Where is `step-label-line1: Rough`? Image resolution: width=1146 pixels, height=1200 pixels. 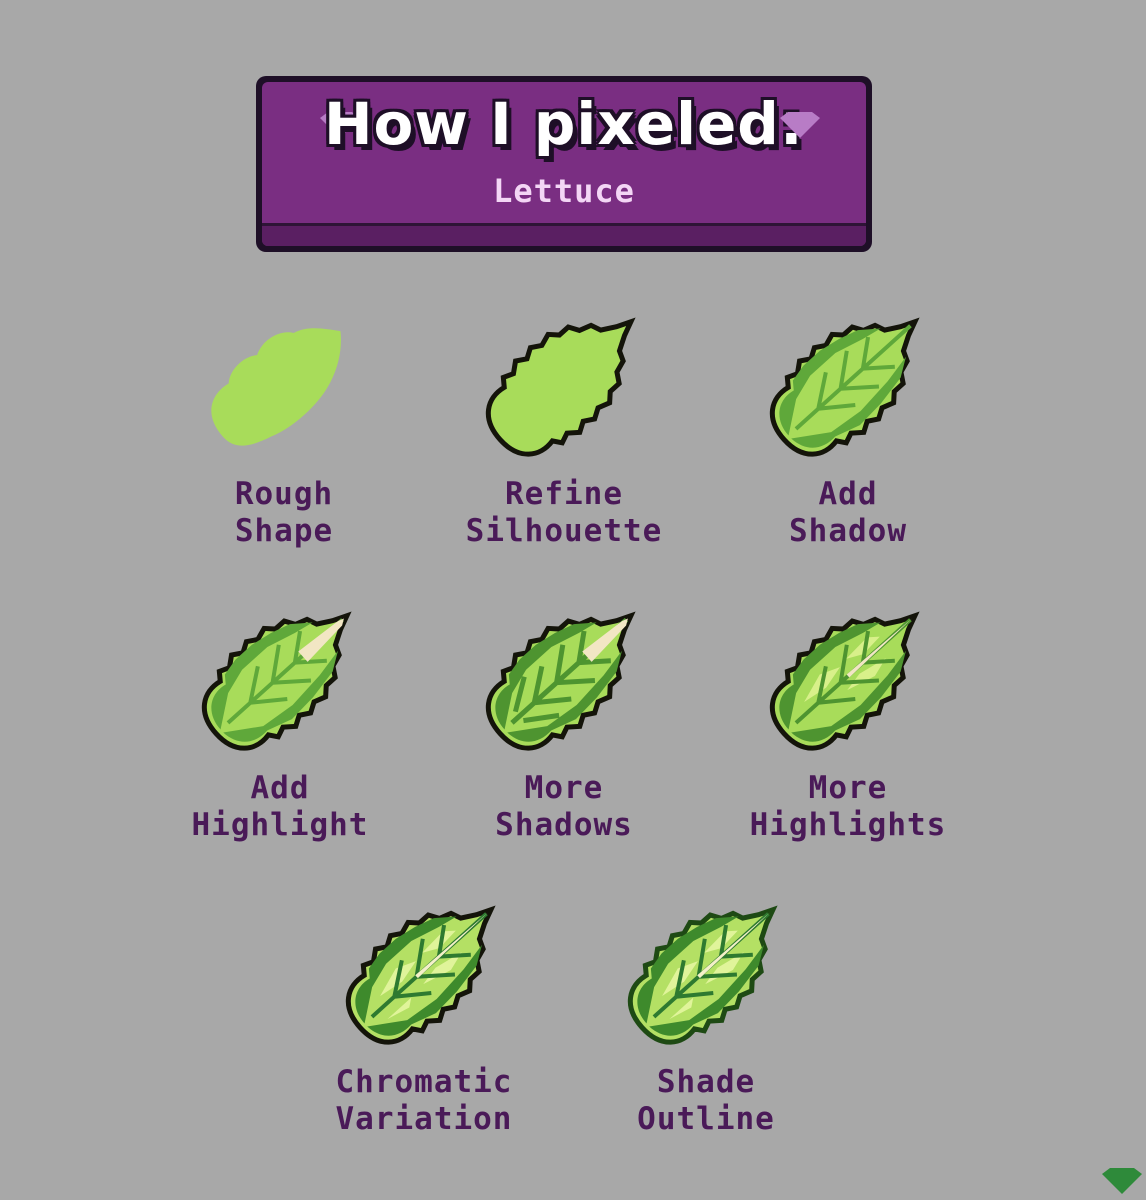 step-label-line1: Rough is located at coordinates (284, 494).